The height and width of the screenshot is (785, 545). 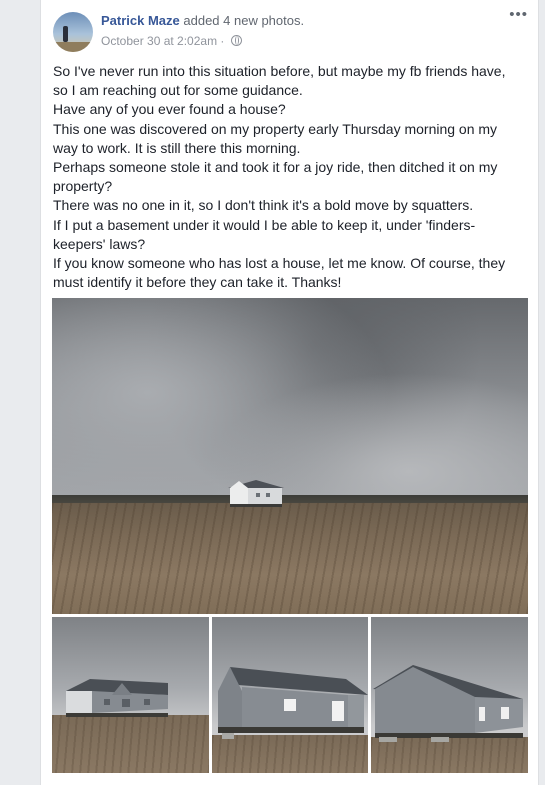 I want to click on post-text-line: keepers' laws?, so click(x=99, y=243).